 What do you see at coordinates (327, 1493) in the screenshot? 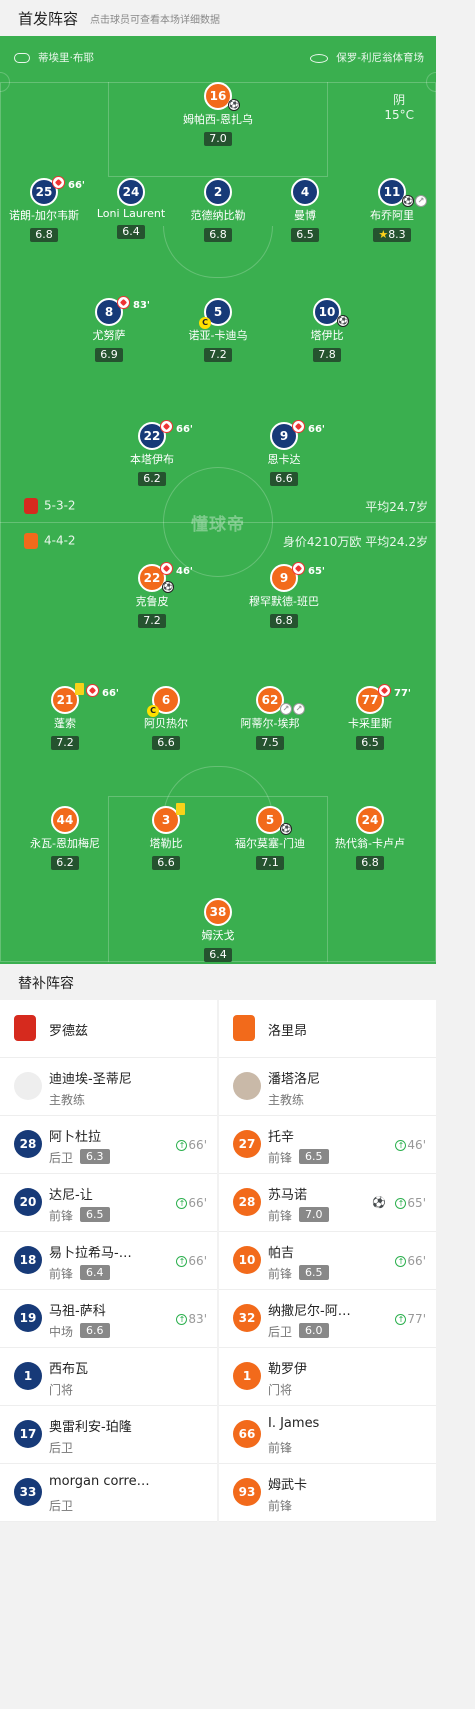
I see `sub-row: 93 姆武卡 前锋` at bounding box center [327, 1493].